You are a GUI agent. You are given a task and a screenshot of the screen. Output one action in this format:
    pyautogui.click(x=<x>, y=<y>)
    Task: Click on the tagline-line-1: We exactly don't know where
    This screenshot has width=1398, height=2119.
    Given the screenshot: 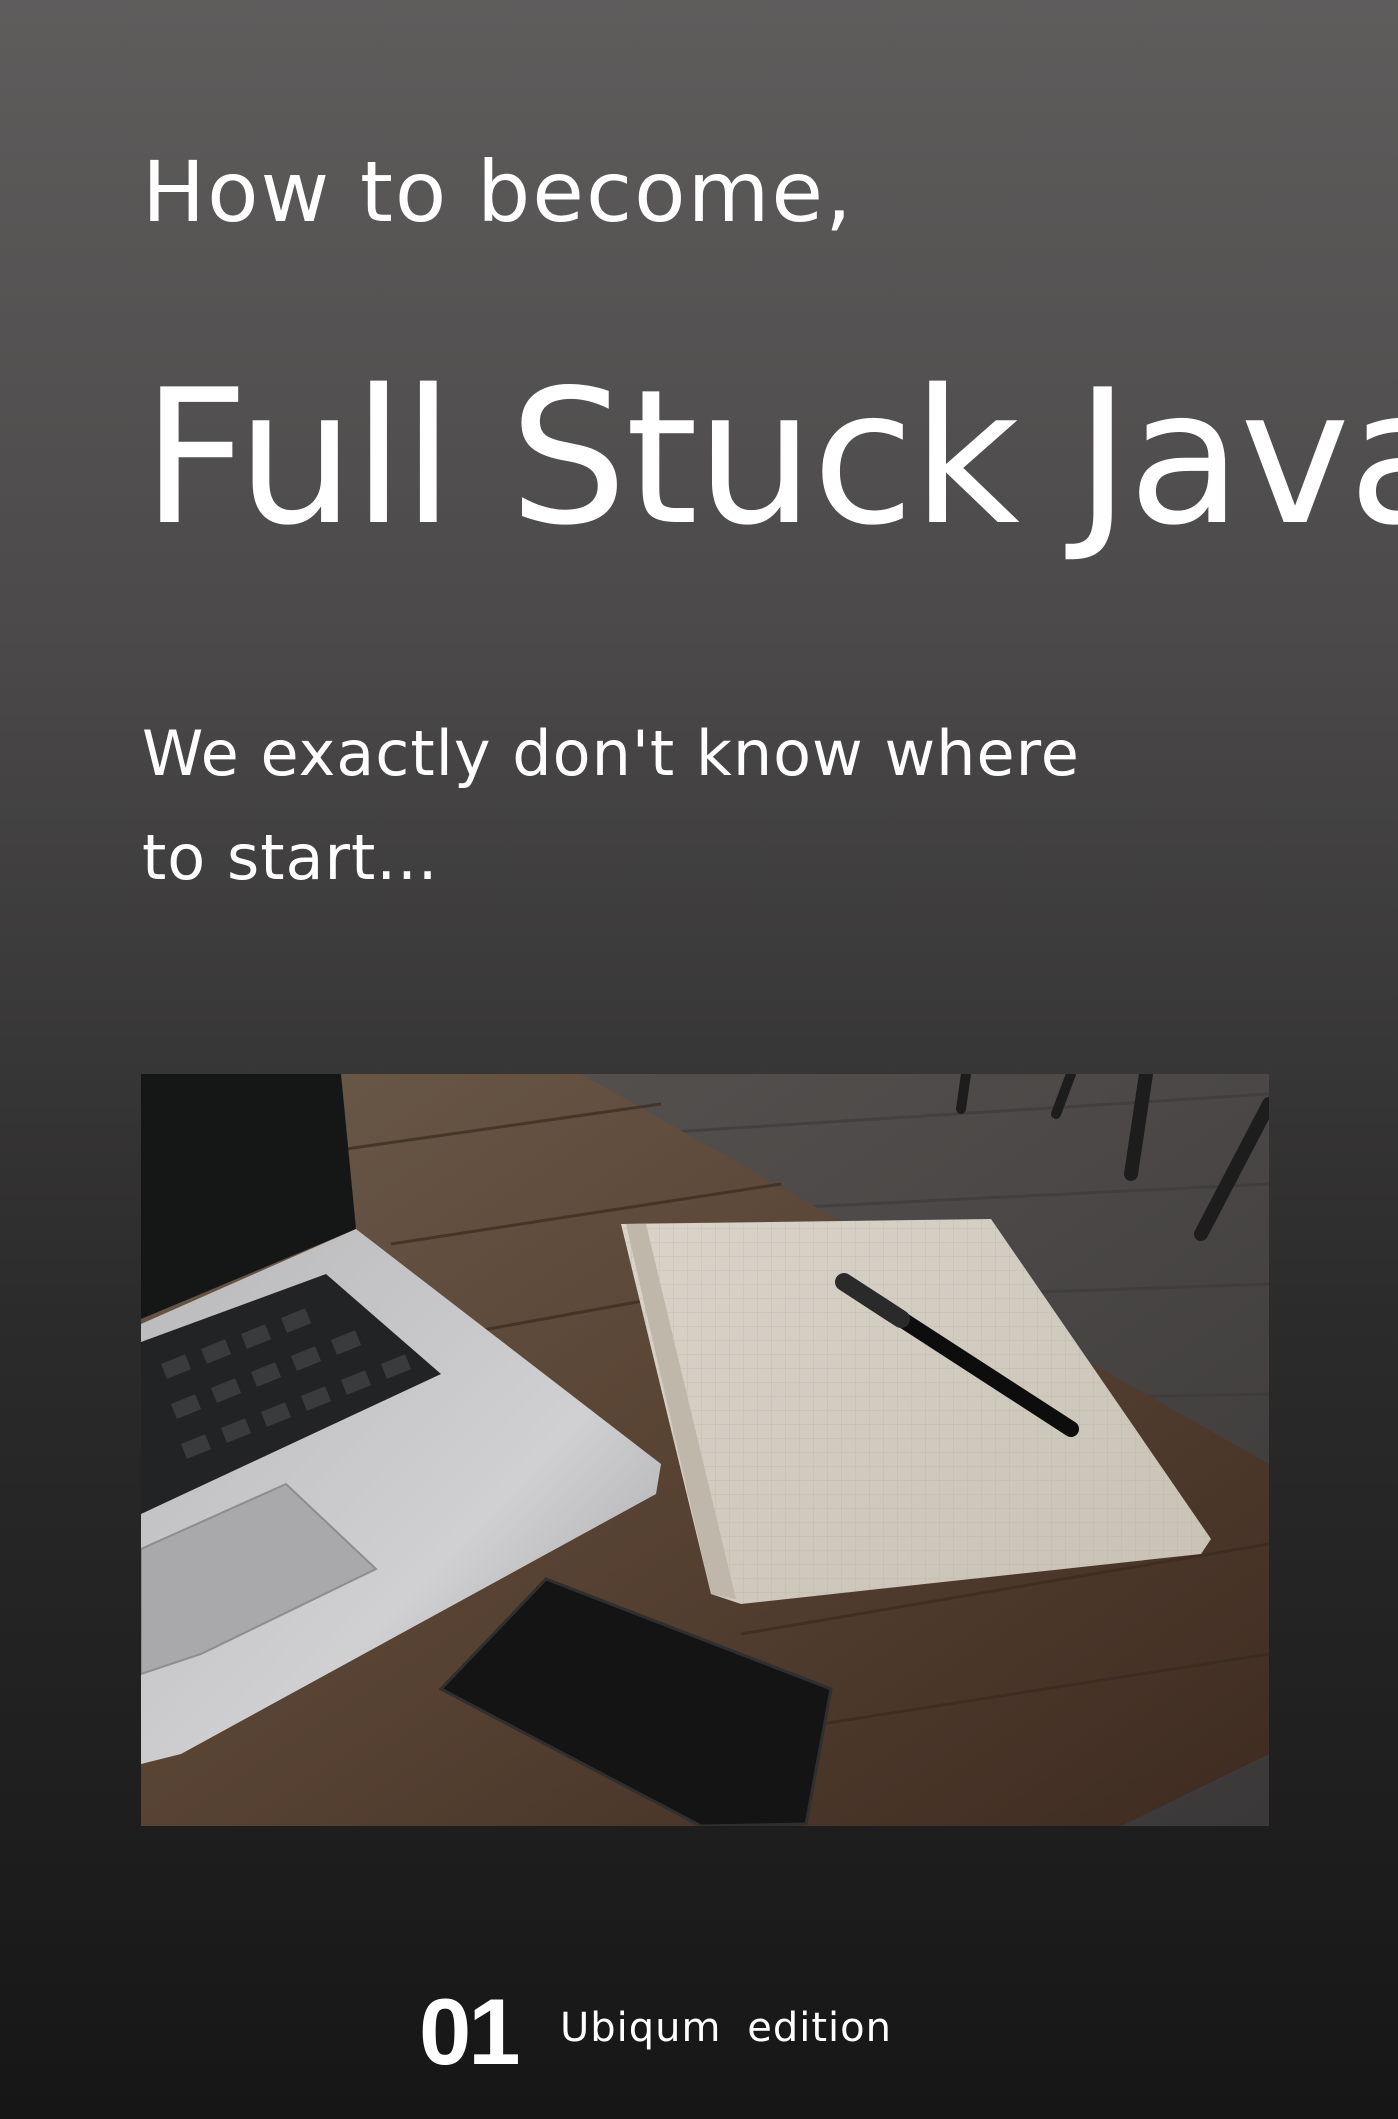 What is the action you would take?
    pyautogui.click(x=611, y=753)
    